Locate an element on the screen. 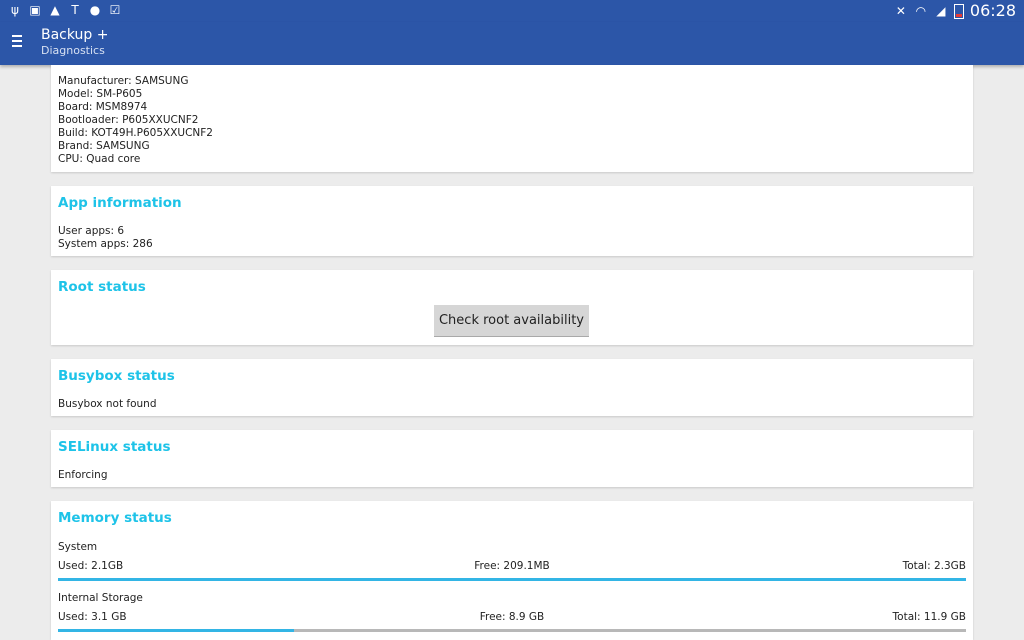 This screenshot has height=640, width=1024. build-line: Build: KOT49H.P605XXUCNF2 is located at coordinates (135, 133).